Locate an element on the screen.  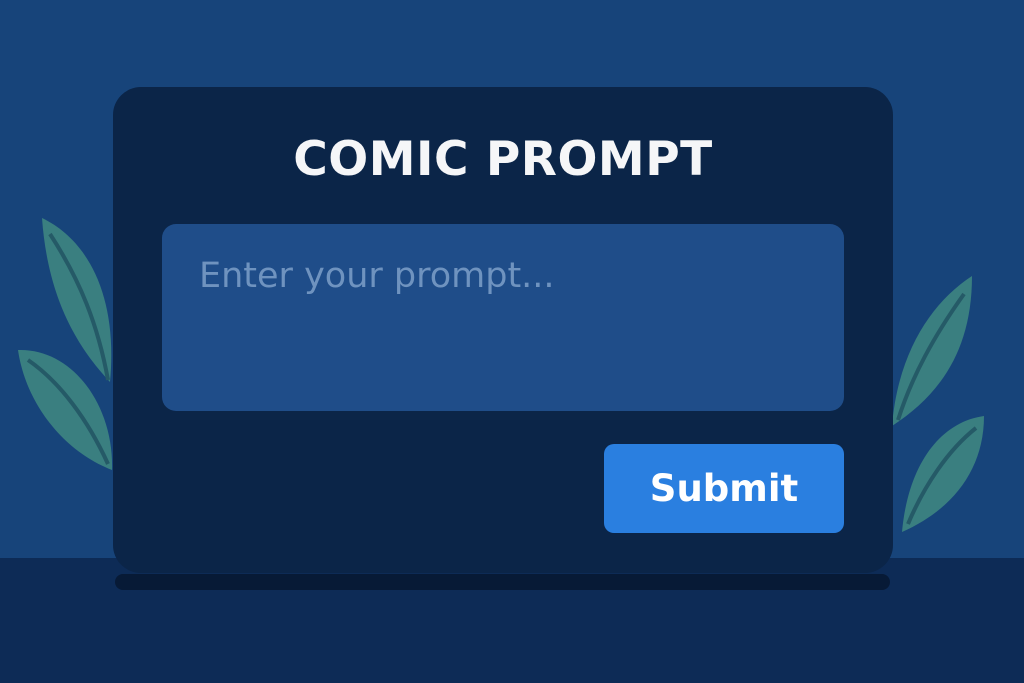
page-title: COMIC PROMPT is located at coordinates (503, 159).